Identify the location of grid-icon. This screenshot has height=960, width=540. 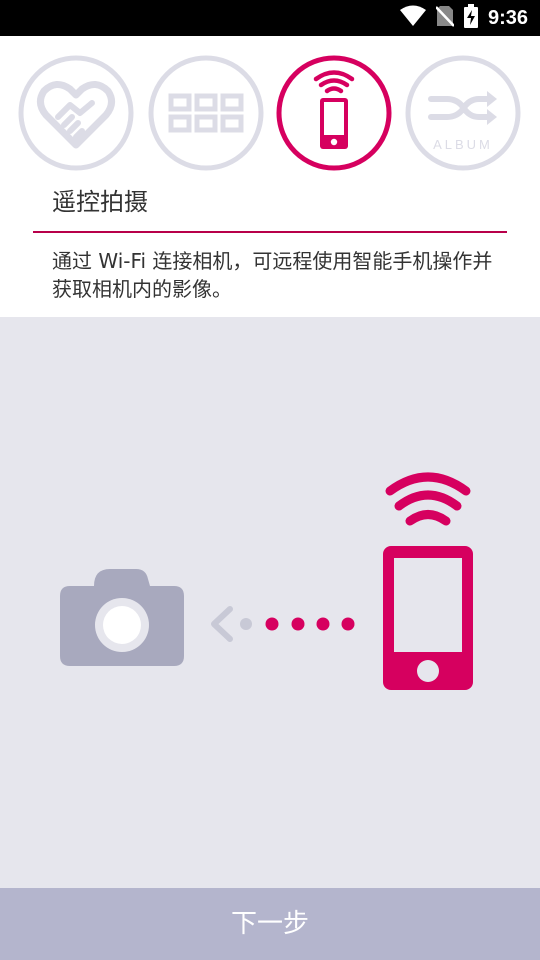
(206, 113).